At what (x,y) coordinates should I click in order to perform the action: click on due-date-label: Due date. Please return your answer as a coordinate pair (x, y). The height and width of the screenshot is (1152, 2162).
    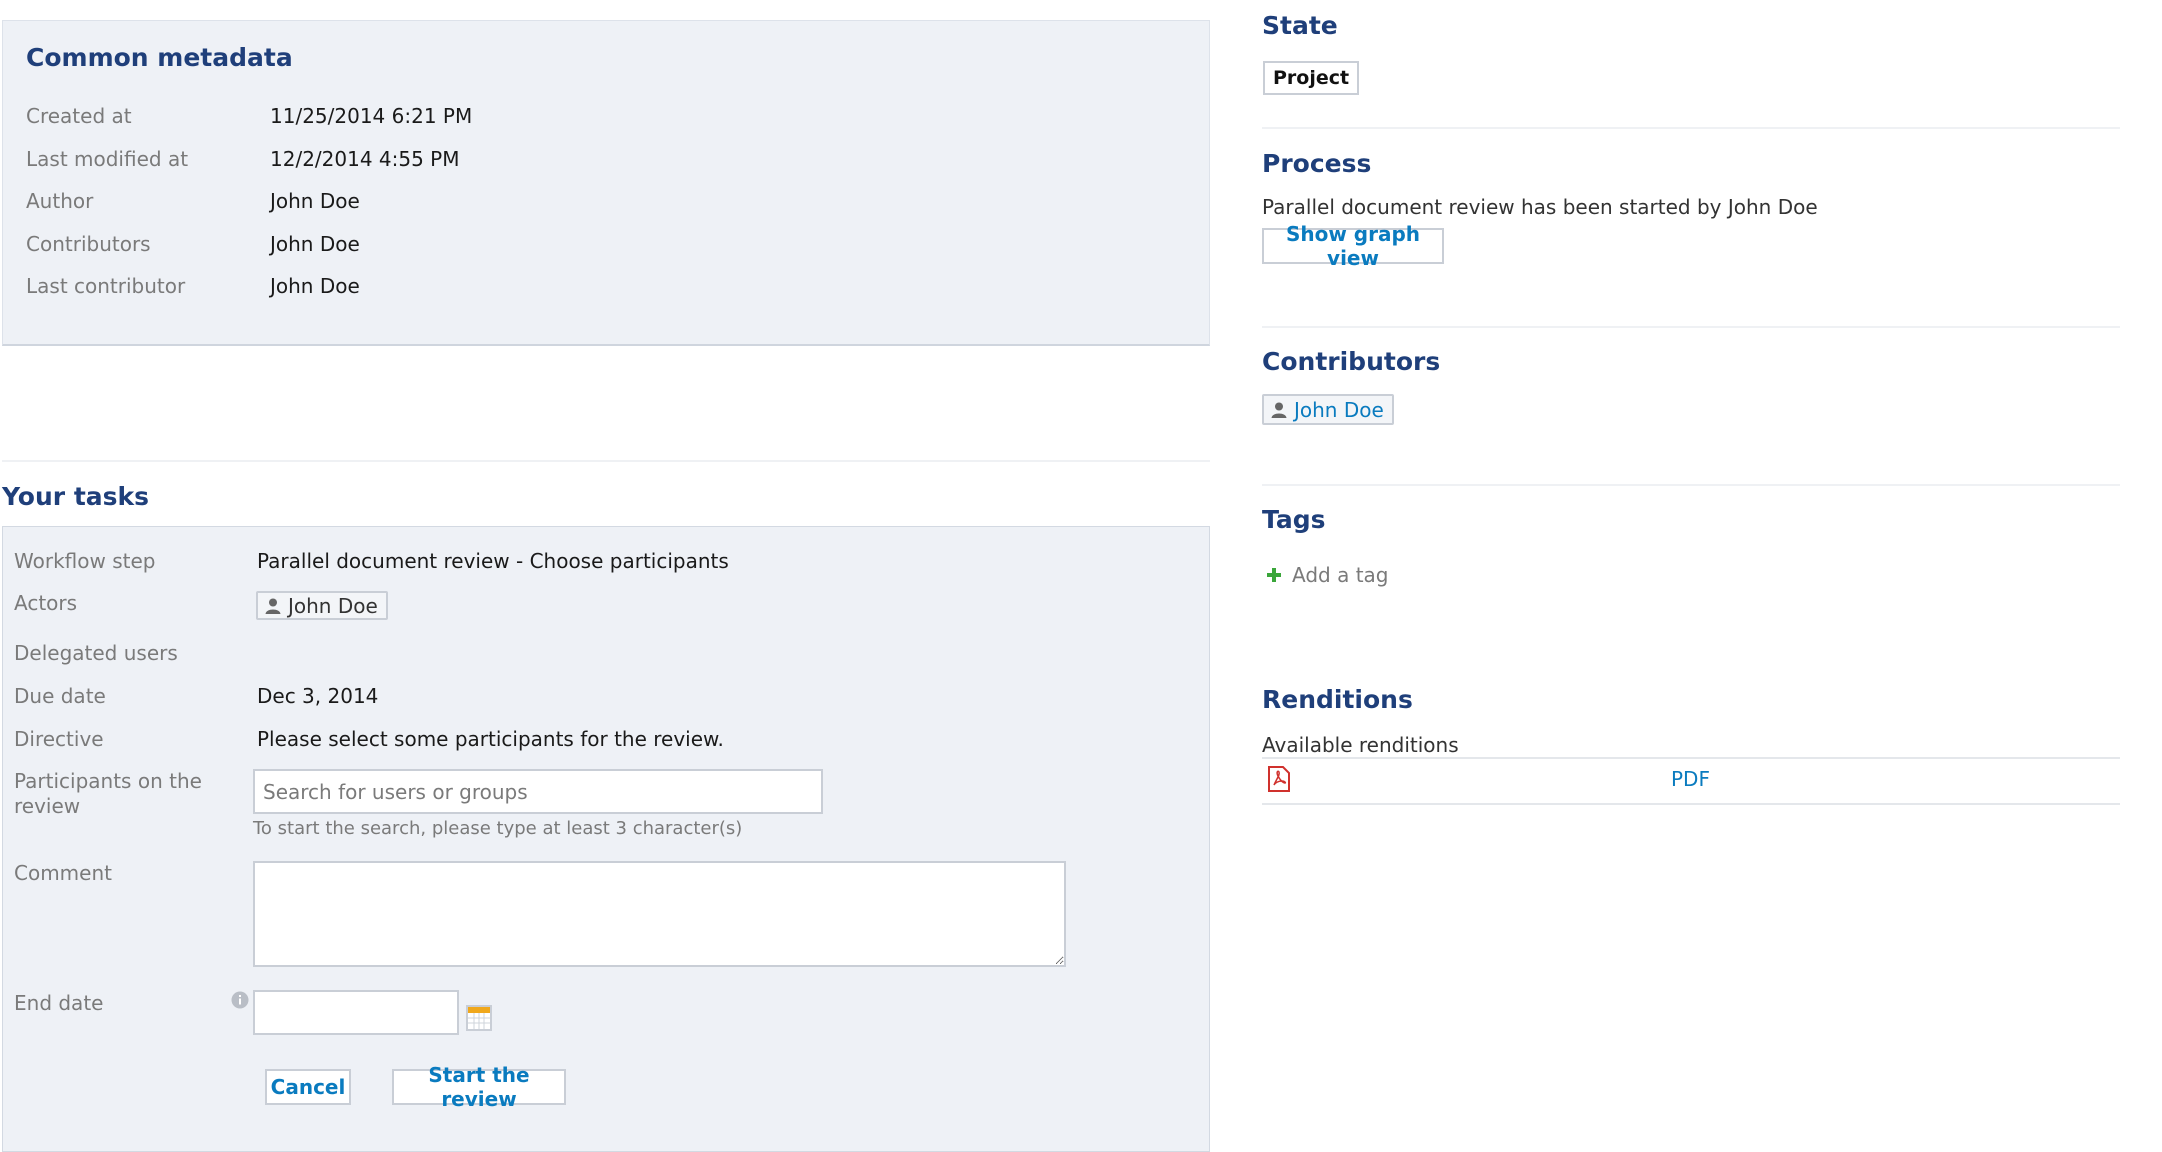
    Looking at the image, I should click on (60, 696).